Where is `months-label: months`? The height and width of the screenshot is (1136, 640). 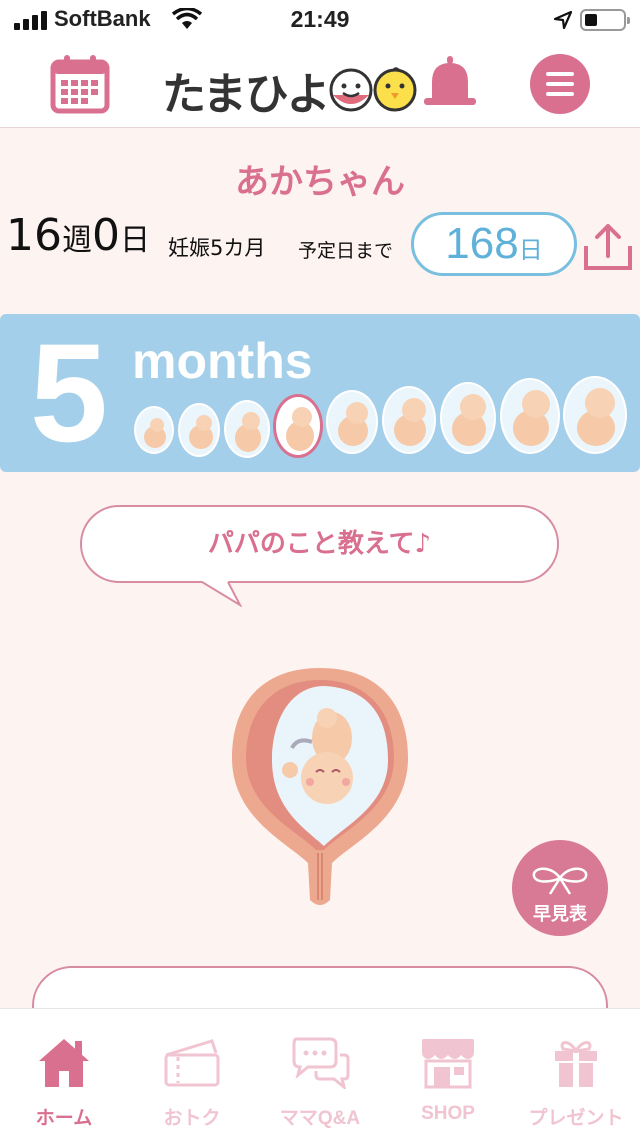
months-label: months is located at coordinates (222, 361).